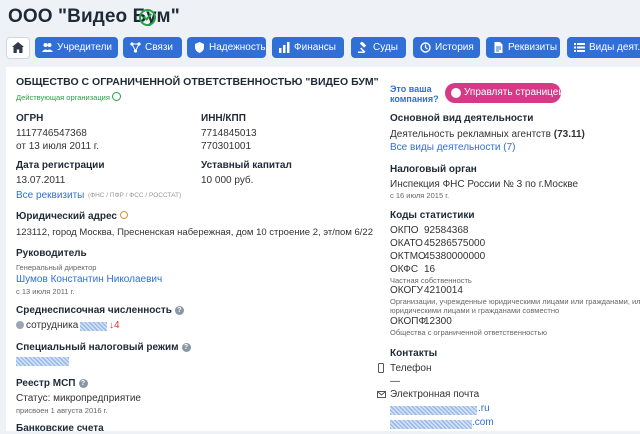 The width and height of the screenshot is (640, 434). What do you see at coordinates (223, 118) in the screenshot?
I see `inn-label: ИНН/КПП` at bounding box center [223, 118].